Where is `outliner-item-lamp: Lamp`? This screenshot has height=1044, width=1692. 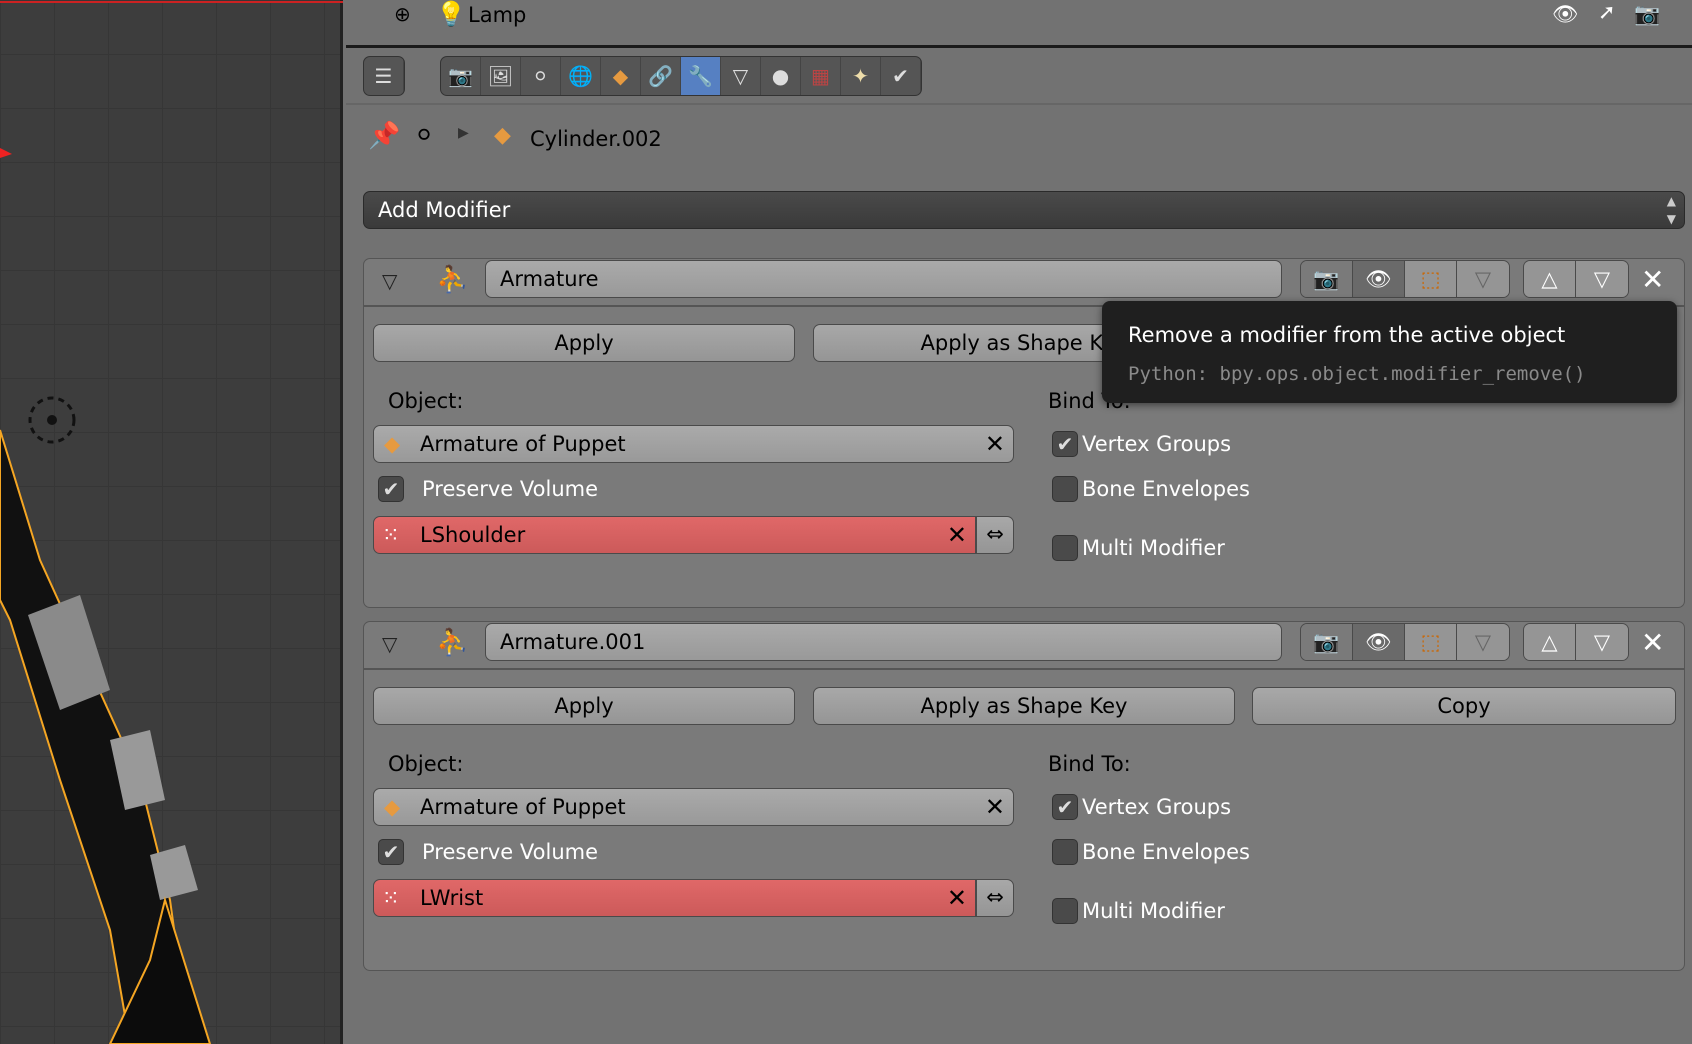
outliner-item-lamp: Lamp is located at coordinates (497, 15).